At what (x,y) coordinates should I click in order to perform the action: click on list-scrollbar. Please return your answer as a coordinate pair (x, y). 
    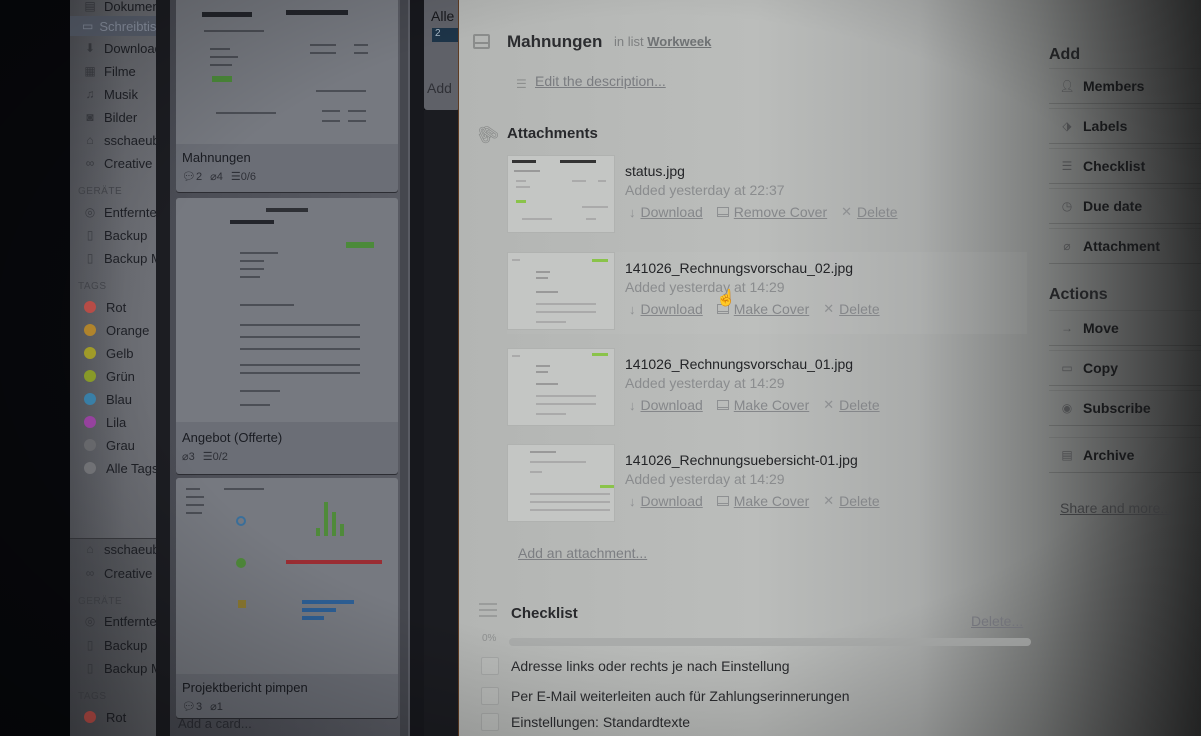
    Looking at the image, I should click on (404, 368).